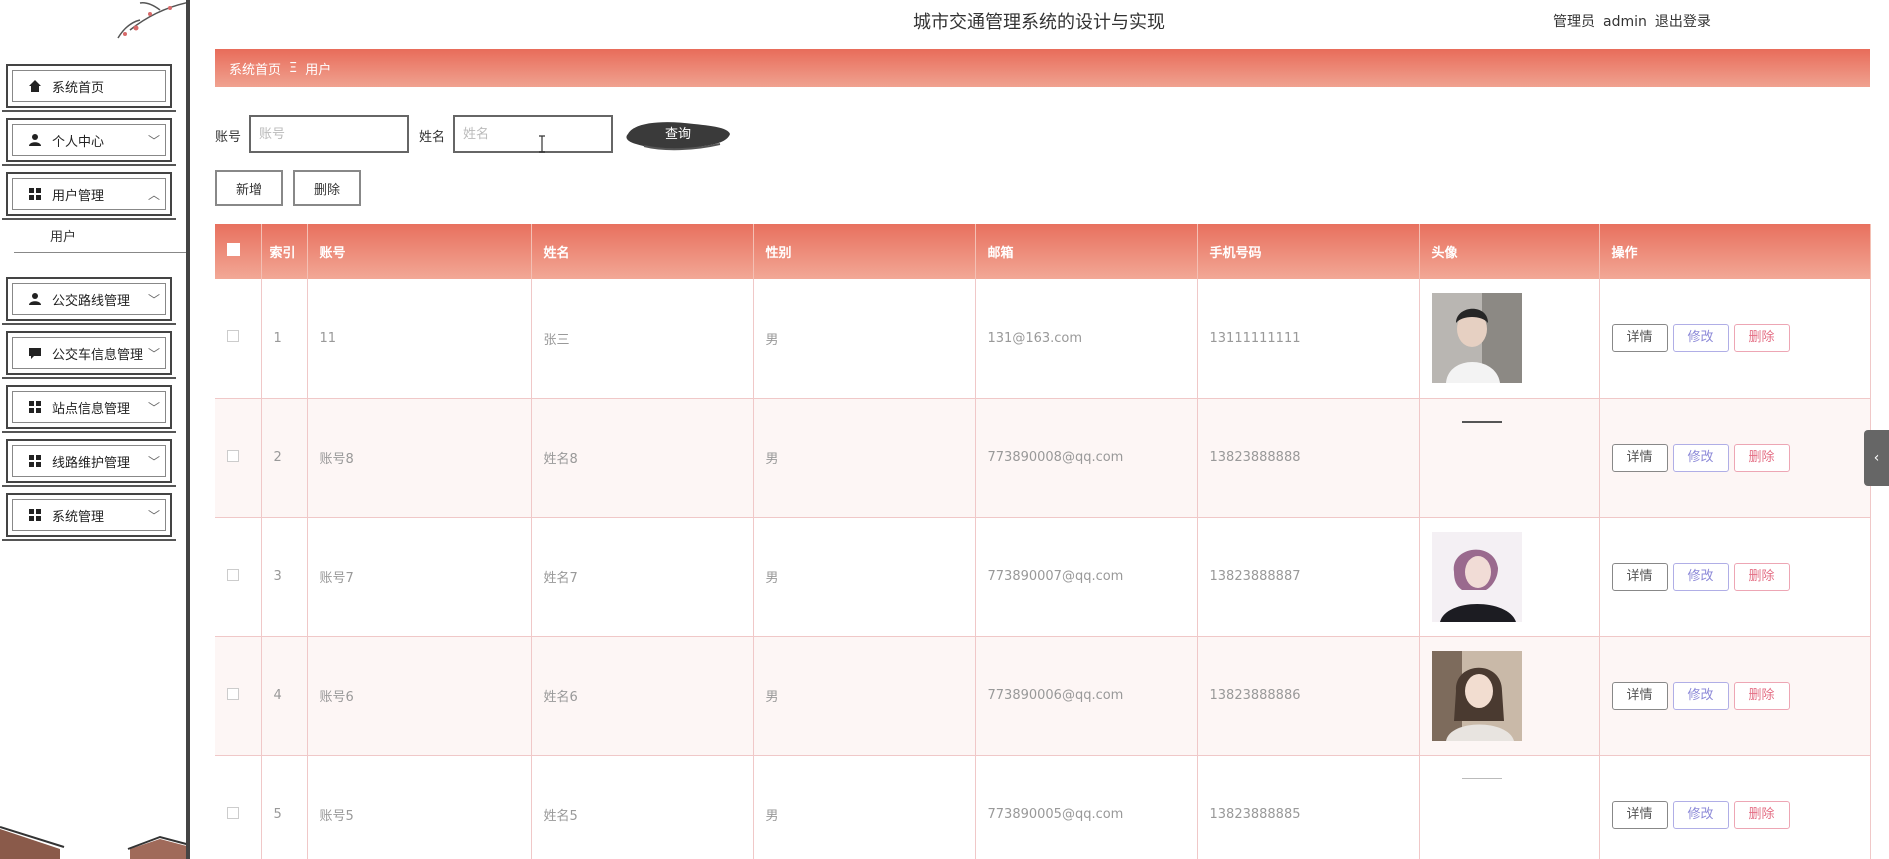 This screenshot has width=1889, height=859. Describe the element at coordinates (1042, 68) in the screenshot. I see `breadcrumb: 系统首页 Ξ 用户` at that location.